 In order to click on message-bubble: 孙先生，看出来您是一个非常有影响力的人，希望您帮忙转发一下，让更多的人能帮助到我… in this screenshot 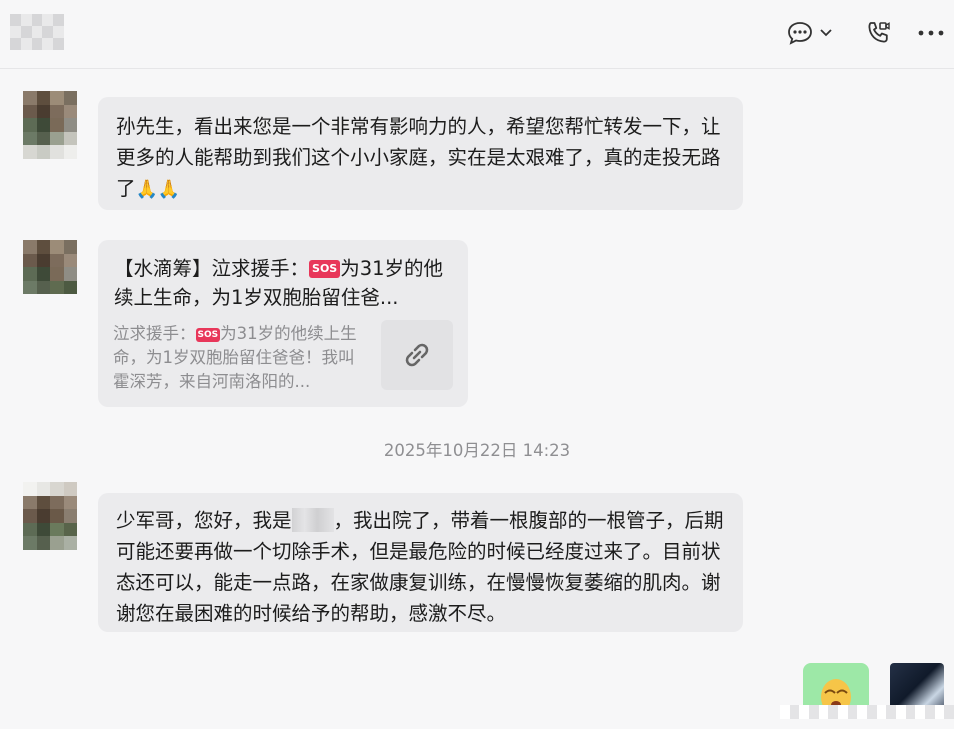, I will do `click(420, 153)`.